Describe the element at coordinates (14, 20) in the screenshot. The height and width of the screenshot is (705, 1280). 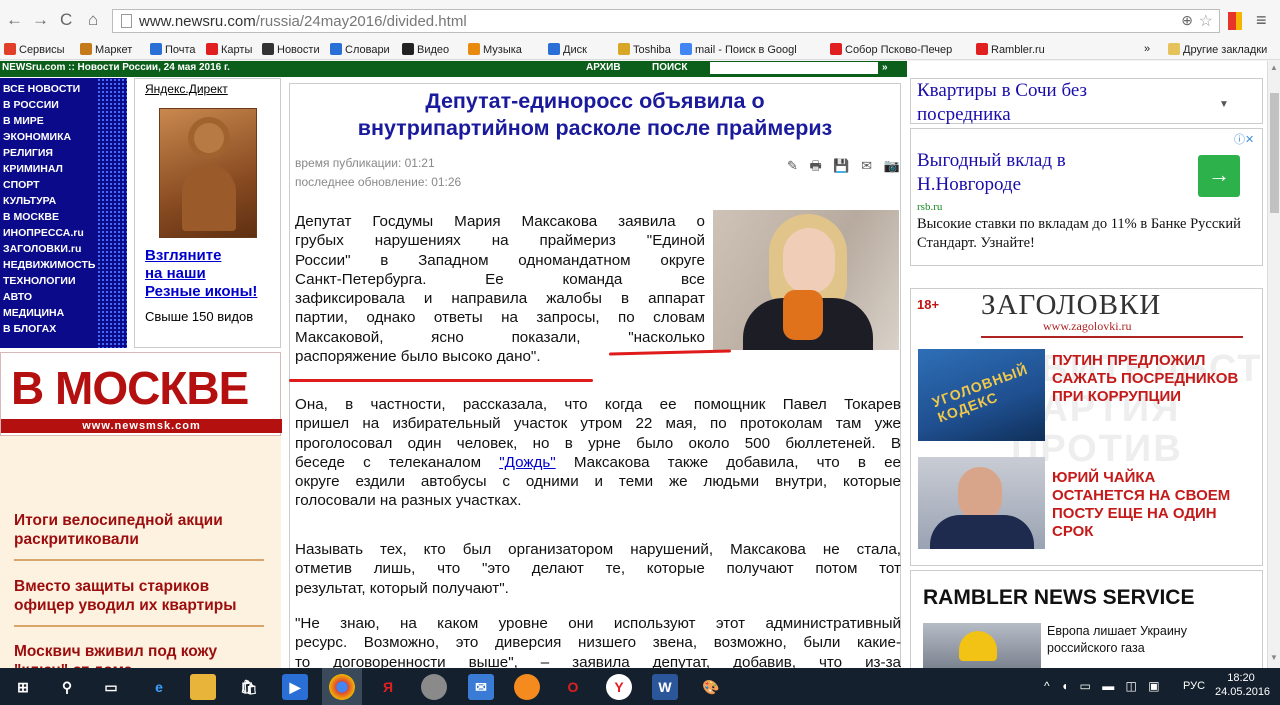
I see `back-icon: ←` at that location.